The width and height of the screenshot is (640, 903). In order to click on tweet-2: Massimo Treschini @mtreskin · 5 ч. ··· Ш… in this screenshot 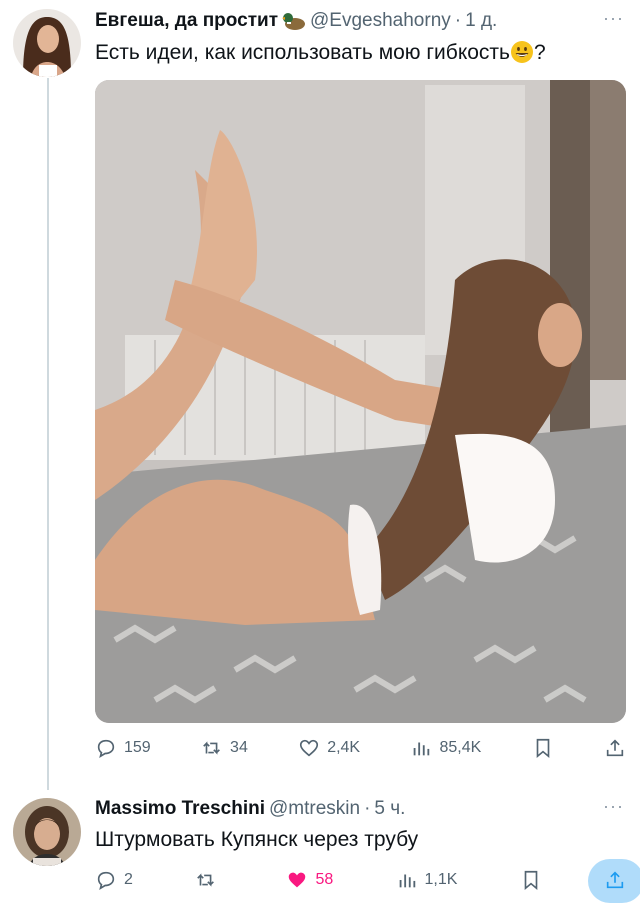, I will do `click(320, 846)`.